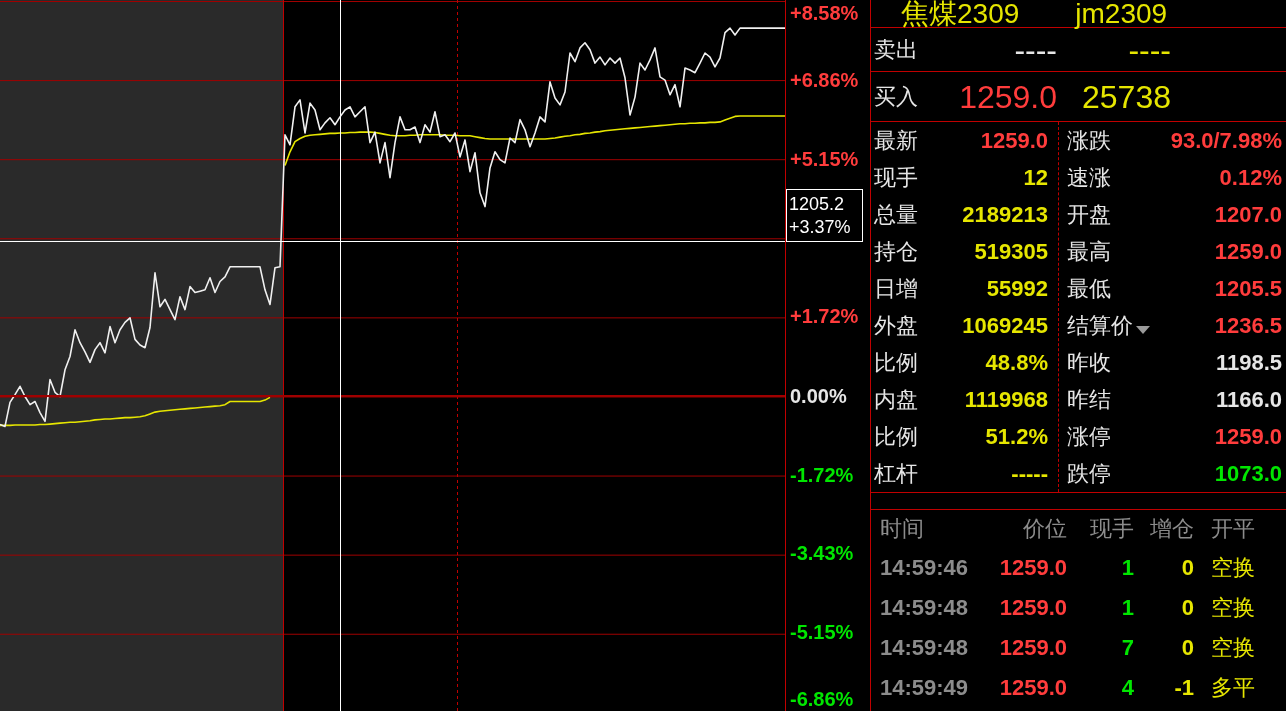 This screenshot has height=711, width=1286. I want to click on quote-label: 买入, so click(896, 97).